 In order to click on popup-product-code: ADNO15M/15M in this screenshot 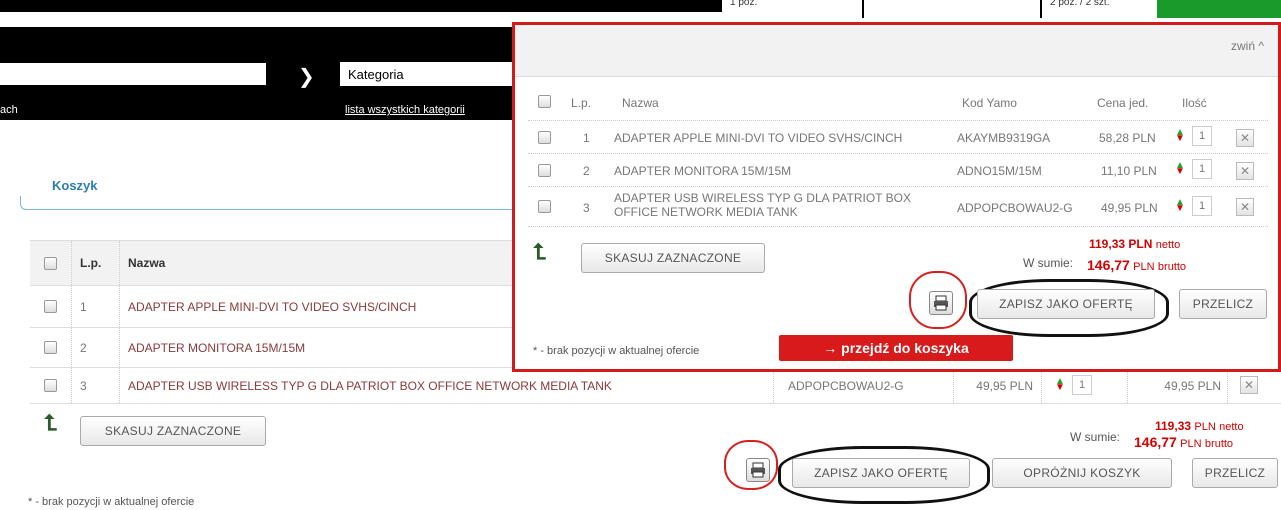, I will do `click(999, 171)`.